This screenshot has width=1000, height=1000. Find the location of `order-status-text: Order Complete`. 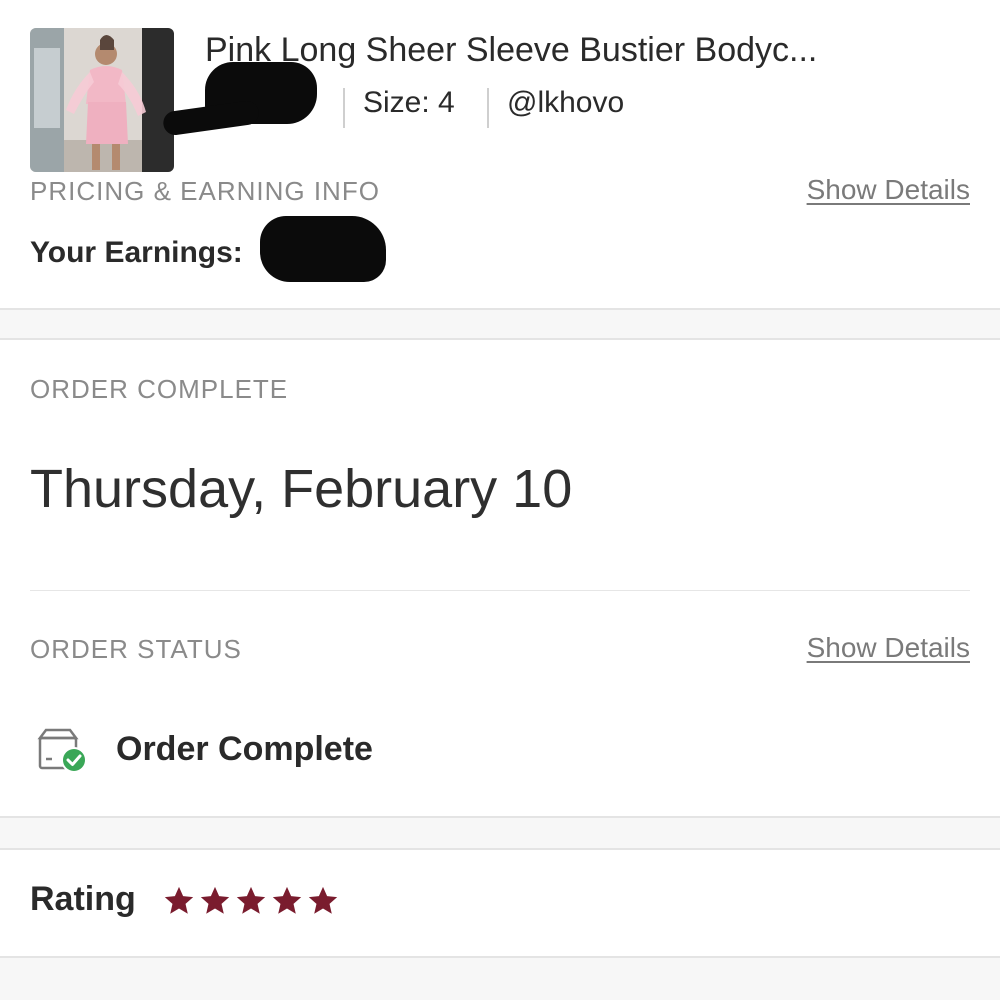

order-status-text: Order Complete is located at coordinates (244, 749).